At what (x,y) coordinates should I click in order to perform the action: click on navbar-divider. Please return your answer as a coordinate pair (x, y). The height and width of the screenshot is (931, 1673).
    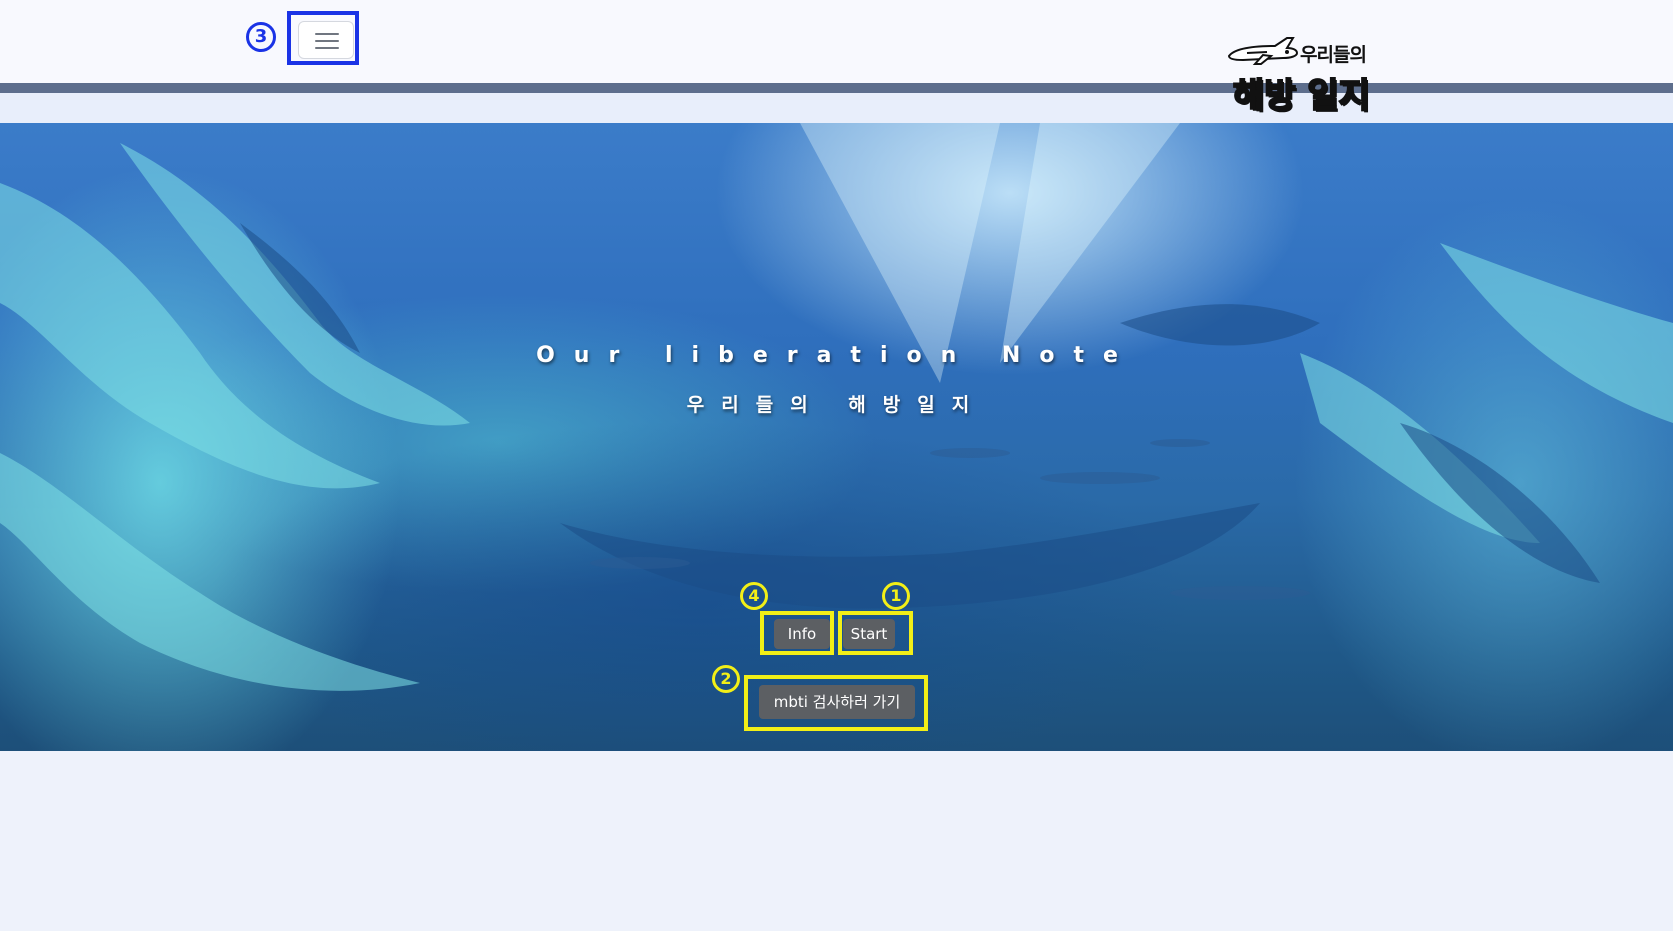
    Looking at the image, I should click on (836, 88).